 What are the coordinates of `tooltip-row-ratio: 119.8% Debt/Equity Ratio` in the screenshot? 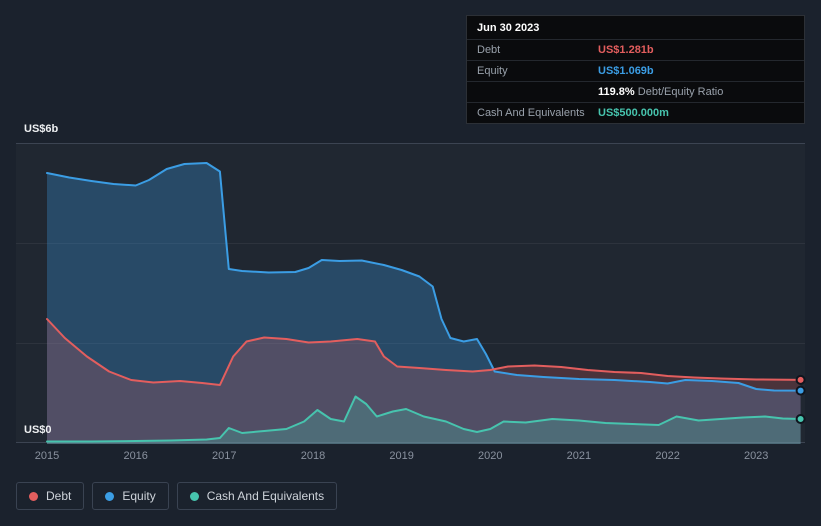 It's located at (635, 91).